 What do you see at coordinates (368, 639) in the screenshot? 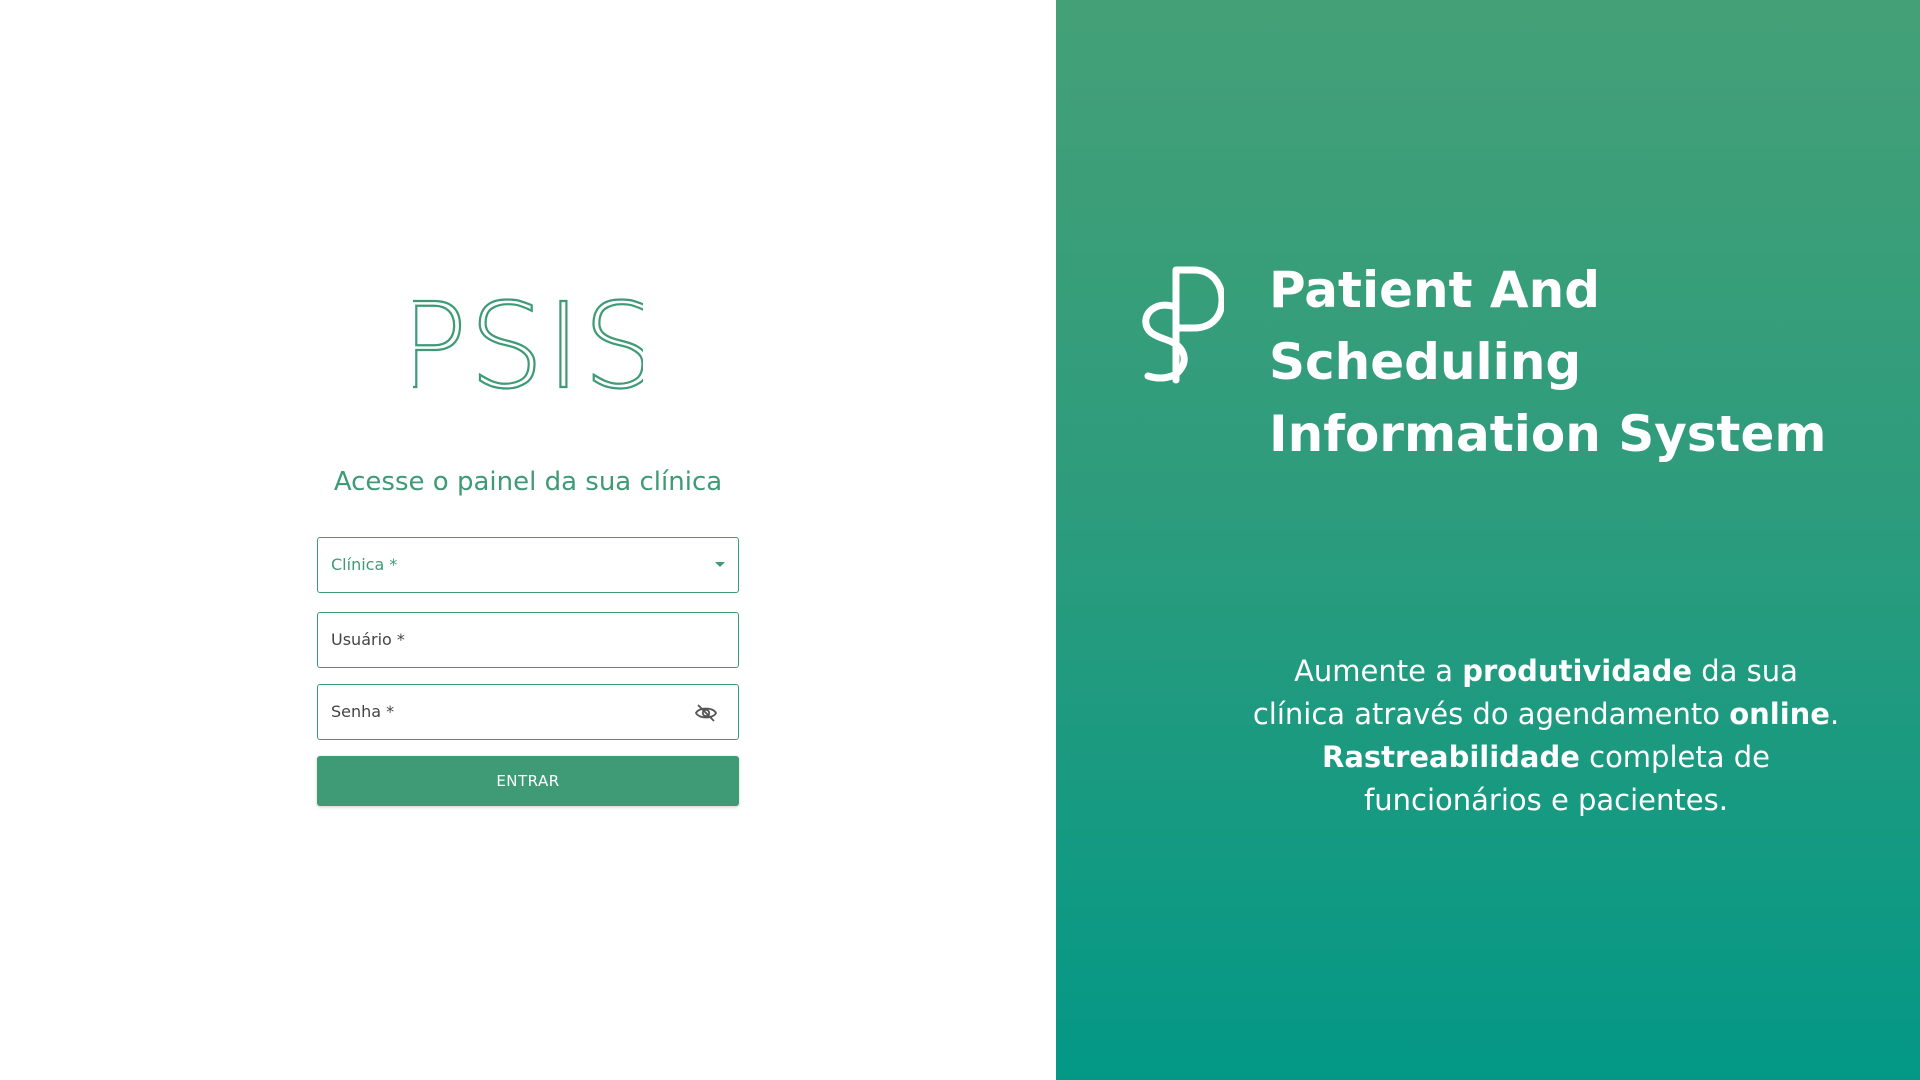
I see `usuario-label: Usuário *` at bounding box center [368, 639].